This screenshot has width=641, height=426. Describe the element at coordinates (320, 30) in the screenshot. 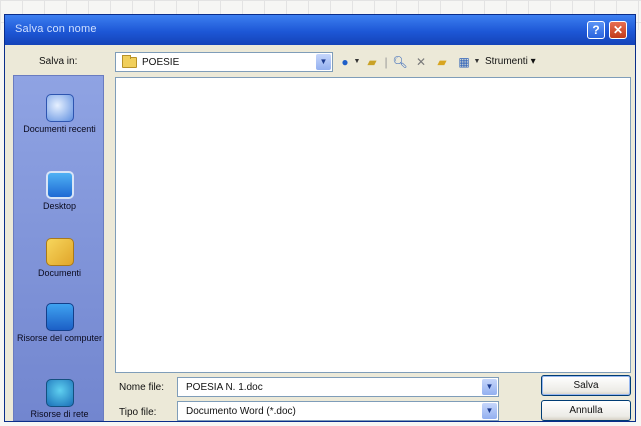

I see `title-bar: Salva con nome ? ✕` at that location.